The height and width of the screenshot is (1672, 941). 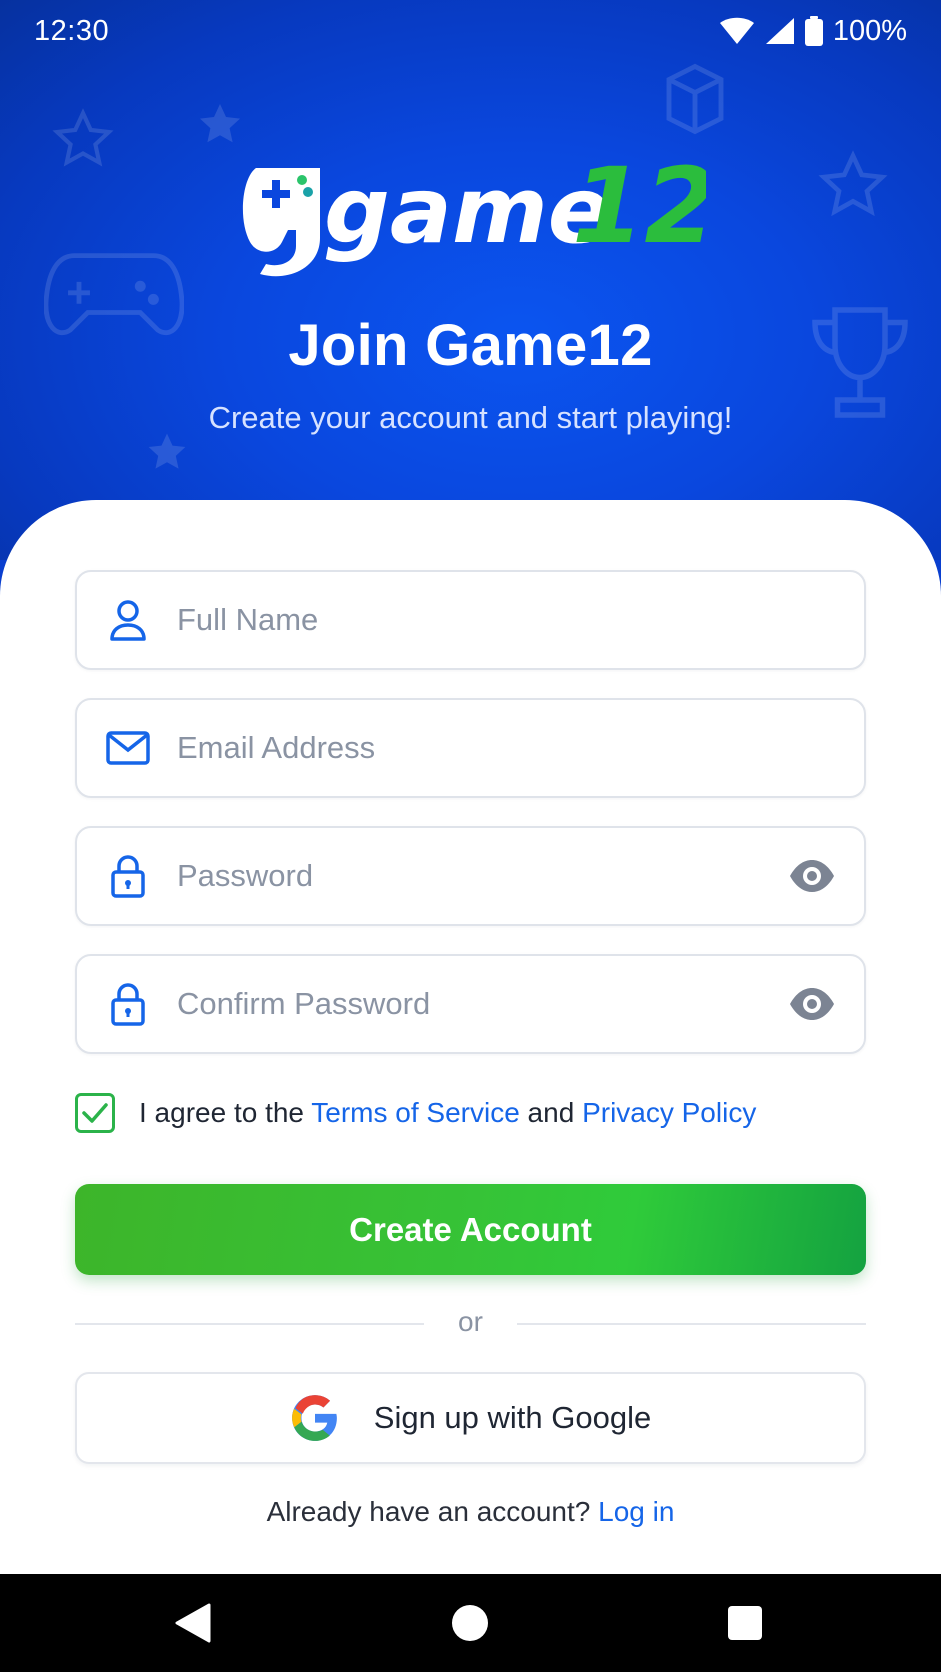 What do you see at coordinates (636, 1511) in the screenshot?
I see `login-link: Log in` at bounding box center [636, 1511].